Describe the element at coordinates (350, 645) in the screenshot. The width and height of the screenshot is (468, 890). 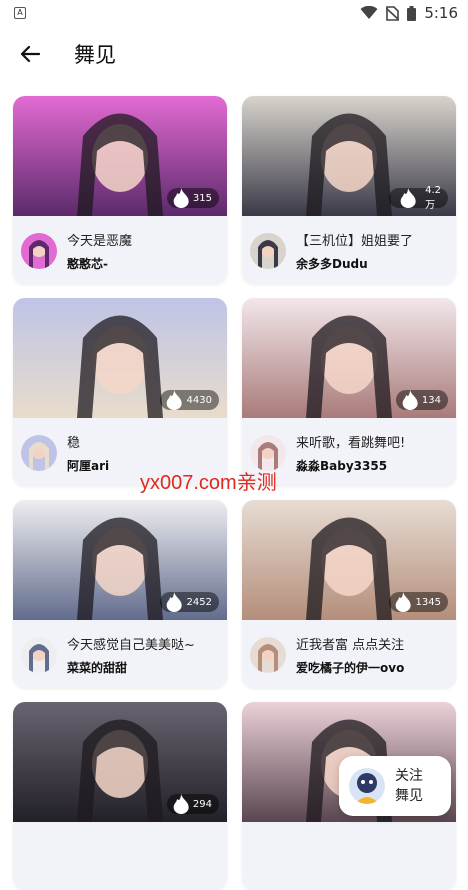
I see `video-caption: 近我者富 点点关注` at that location.